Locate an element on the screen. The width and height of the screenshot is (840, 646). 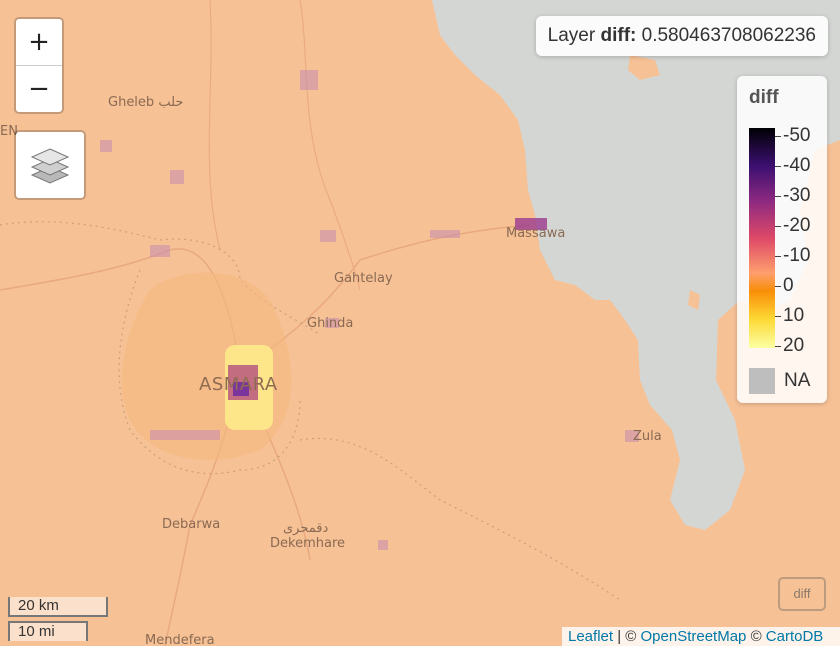
layer-name: diff: is located at coordinates (618, 35).